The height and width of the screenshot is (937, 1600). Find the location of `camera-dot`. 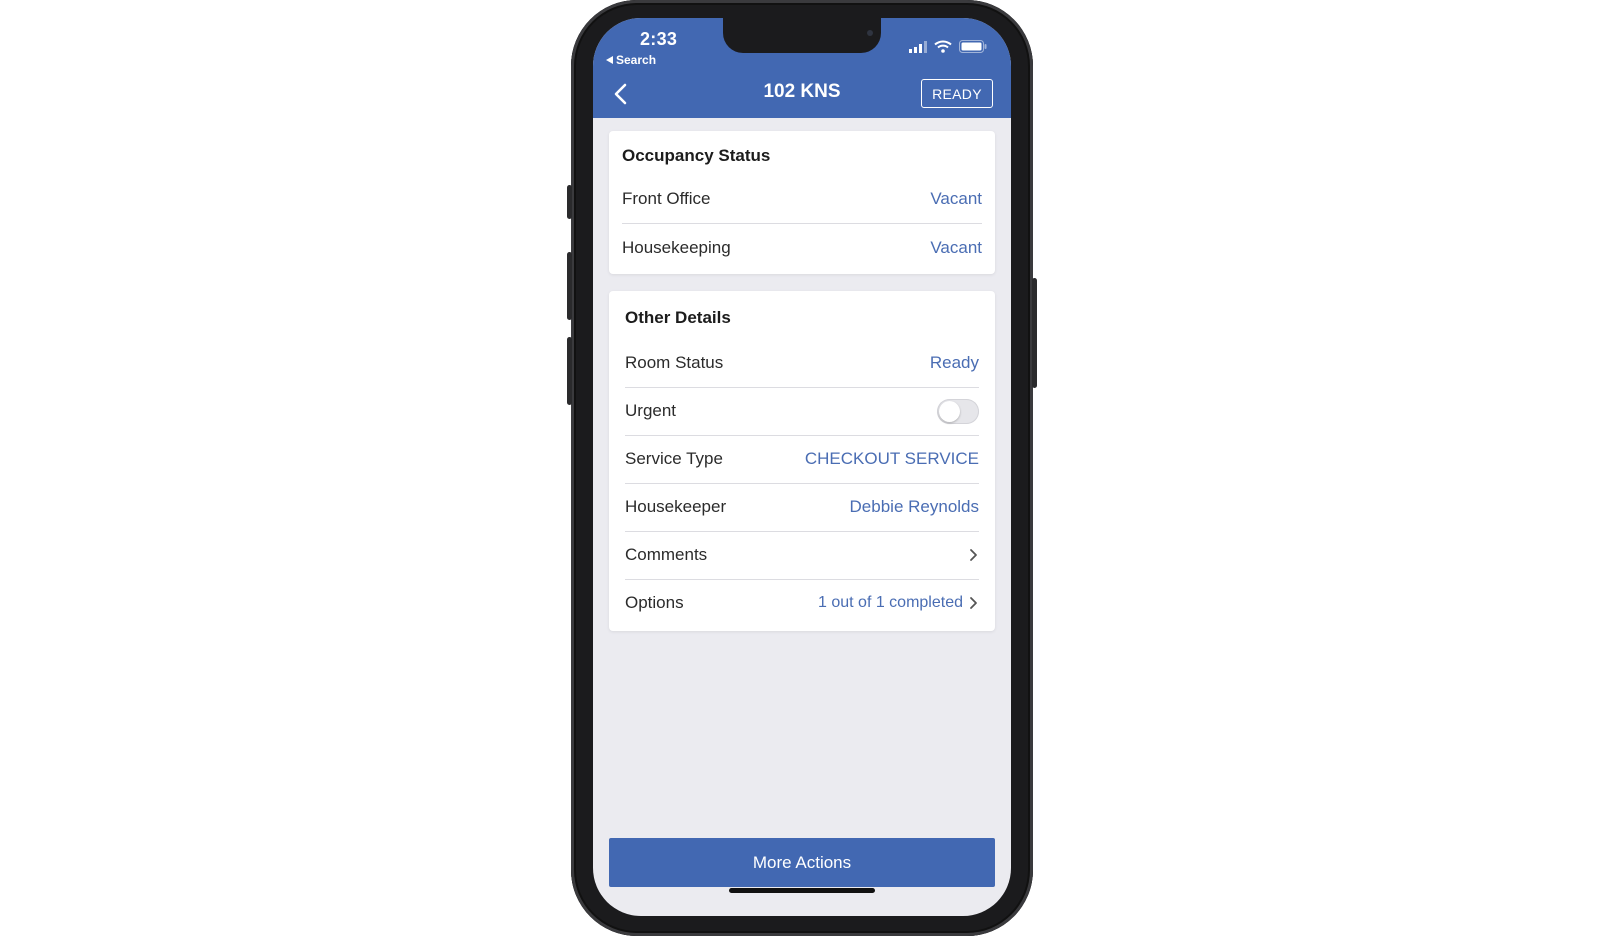

camera-dot is located at coordinates (870, 33).